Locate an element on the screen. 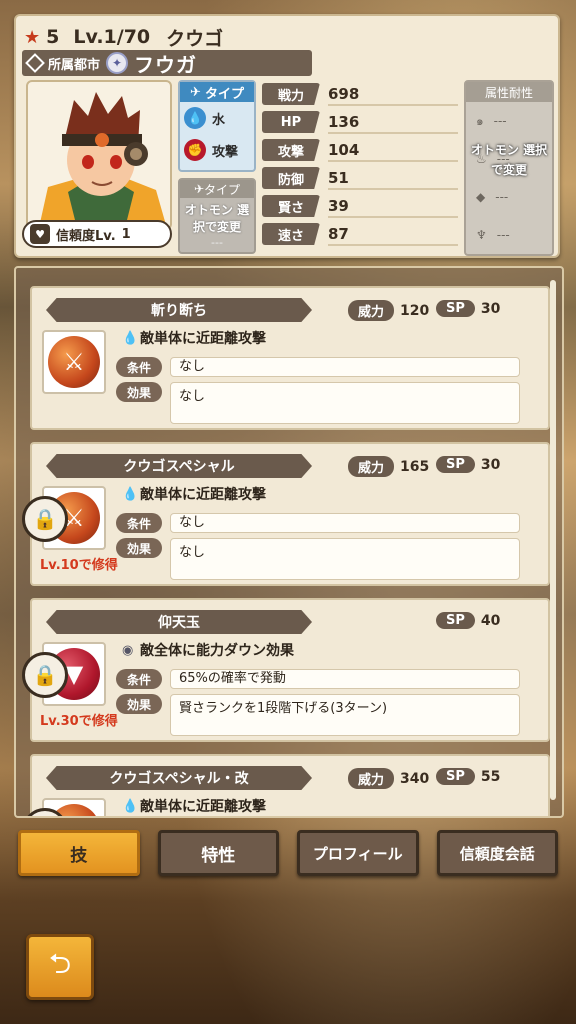  attack-icon: ✊ is located at coordinates (195, 150).